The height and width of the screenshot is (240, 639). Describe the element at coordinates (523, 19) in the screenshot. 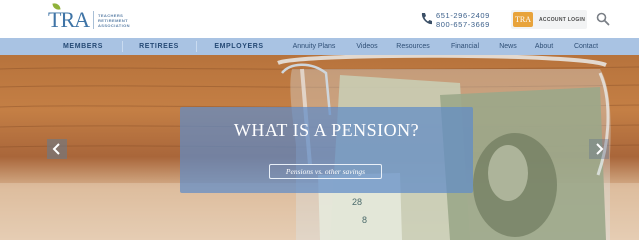

I see `tra-badge-icon: TRA` at that location.